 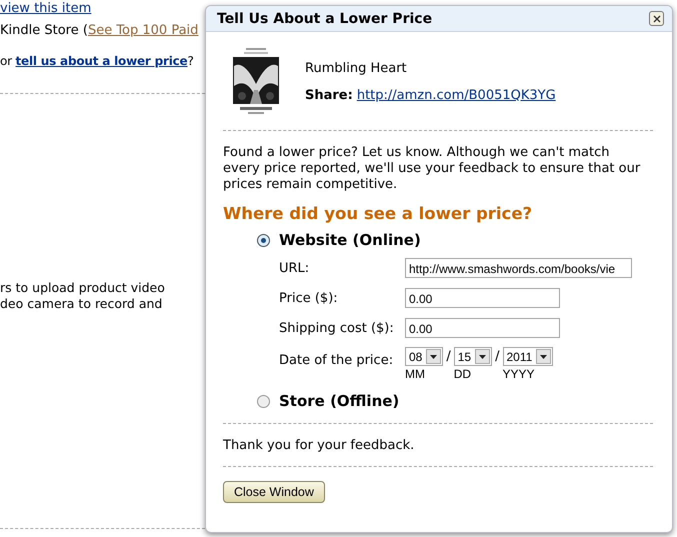 I want to click on description-text: deo camera to record and, so click(x=81, y=304).